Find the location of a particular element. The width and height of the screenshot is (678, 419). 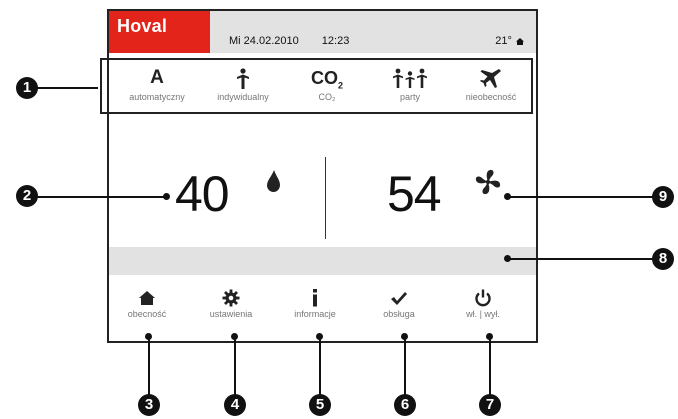

datetime: Mi 24.02.2010 12:23 is located at coordinates (289, 41).